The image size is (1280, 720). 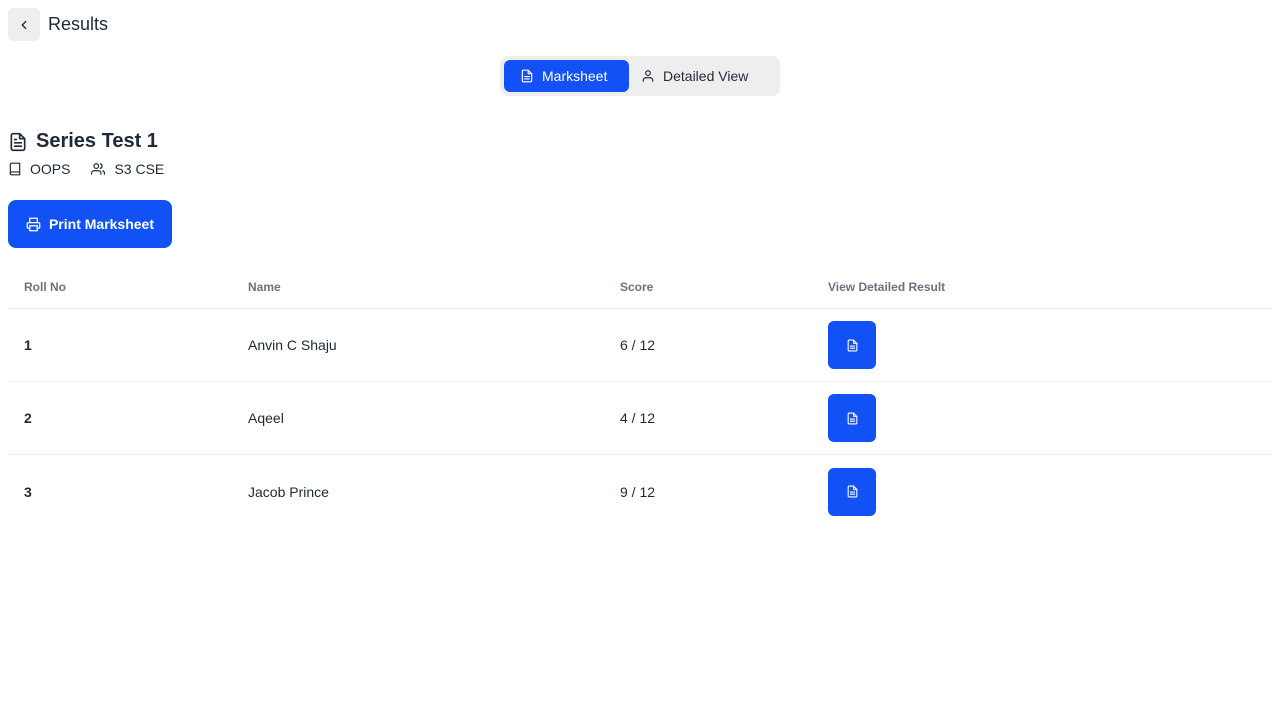 What do you see at coordinates (887, 287) in the screenshot?
I see `column-header-view: View Detailed Result` at bounding box center [887, 287].